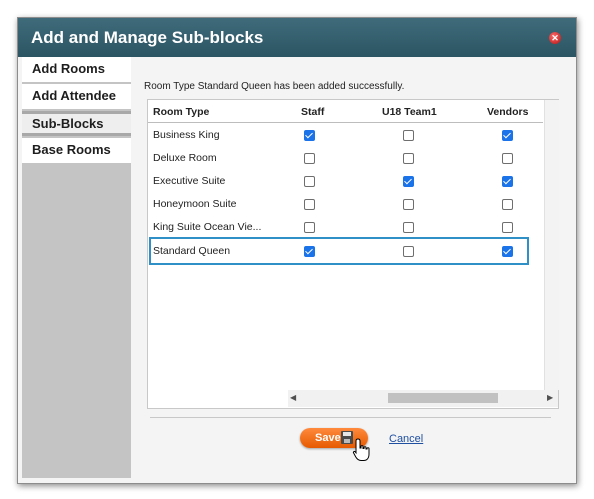 This screenshot has height=499, width=594. What do you see at coordinates (345, 180) in the screenshot?
I see `table-row: Executive Suite` at bounding box center [345, 180].